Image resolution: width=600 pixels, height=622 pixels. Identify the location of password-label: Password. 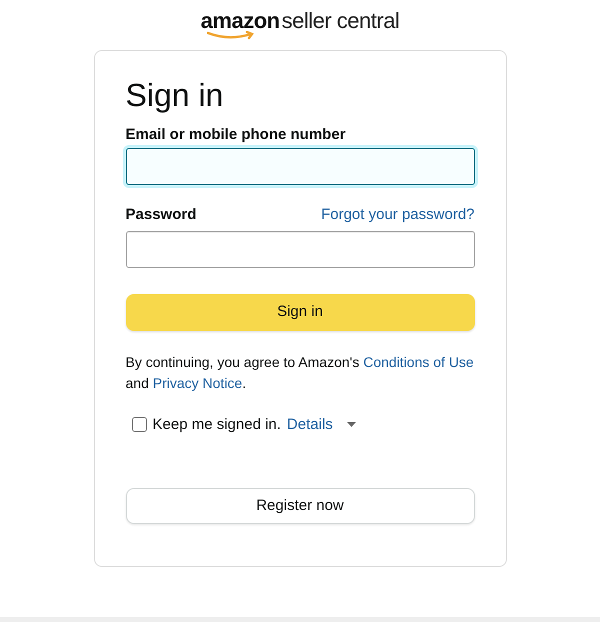
(161, 215).